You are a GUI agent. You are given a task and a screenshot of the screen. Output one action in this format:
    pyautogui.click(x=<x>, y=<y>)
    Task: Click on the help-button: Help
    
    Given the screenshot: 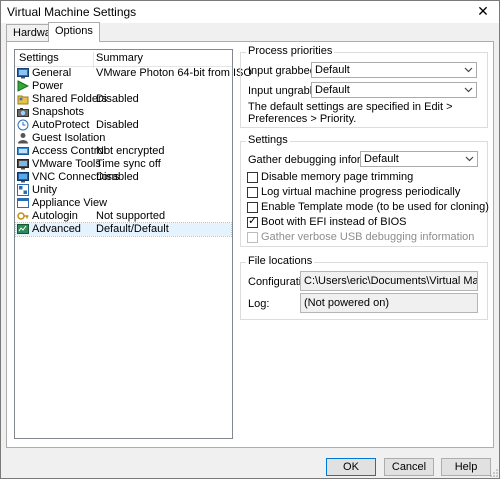 What is the action you would take?
    pyautogui.click(x=466, y=467)
    